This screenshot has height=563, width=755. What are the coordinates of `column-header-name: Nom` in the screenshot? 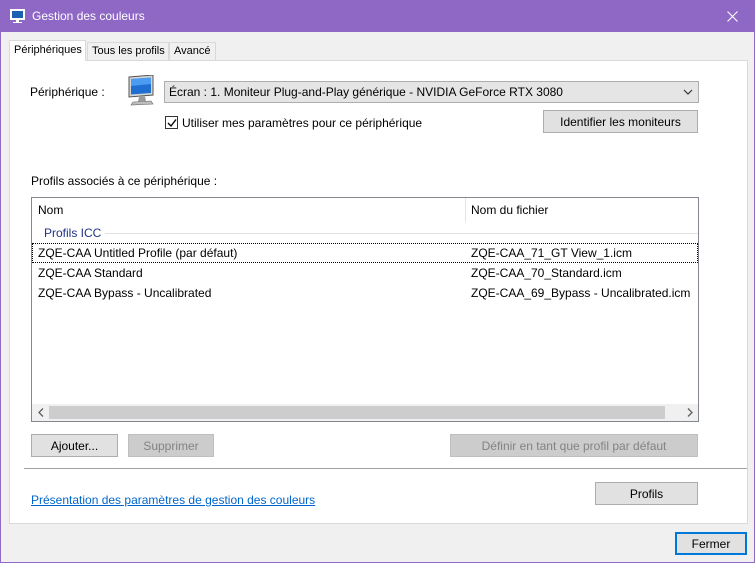 It's located at (50, 210).